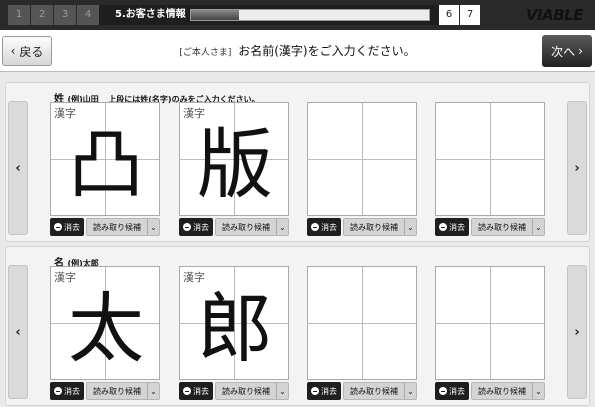 This screenshot has height=407, width=595. I want to click on progress-fill, so click(215, 15).